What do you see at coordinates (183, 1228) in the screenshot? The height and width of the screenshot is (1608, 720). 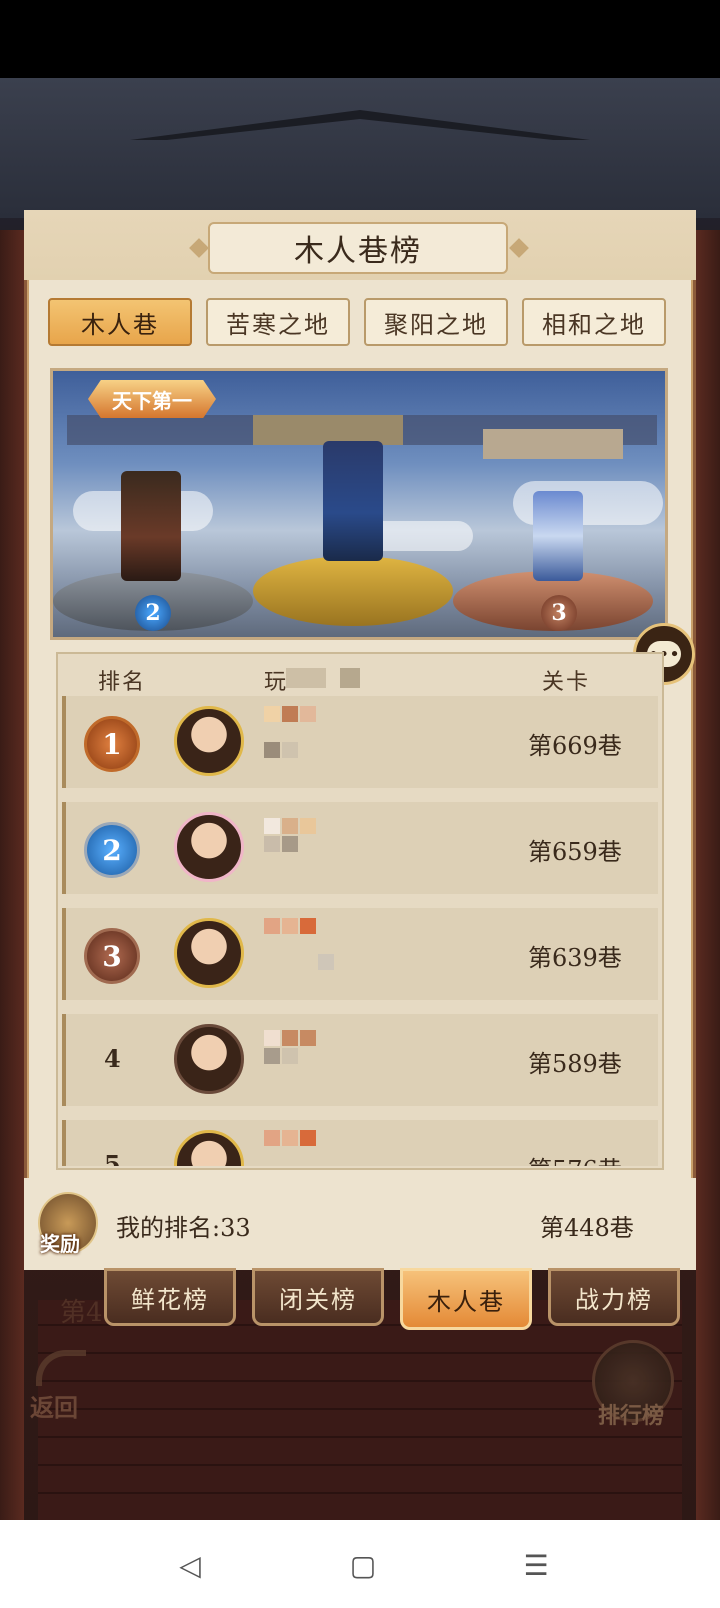 I see `my-rank-text: 我的排名:33` at bounding box center [183, 1228].